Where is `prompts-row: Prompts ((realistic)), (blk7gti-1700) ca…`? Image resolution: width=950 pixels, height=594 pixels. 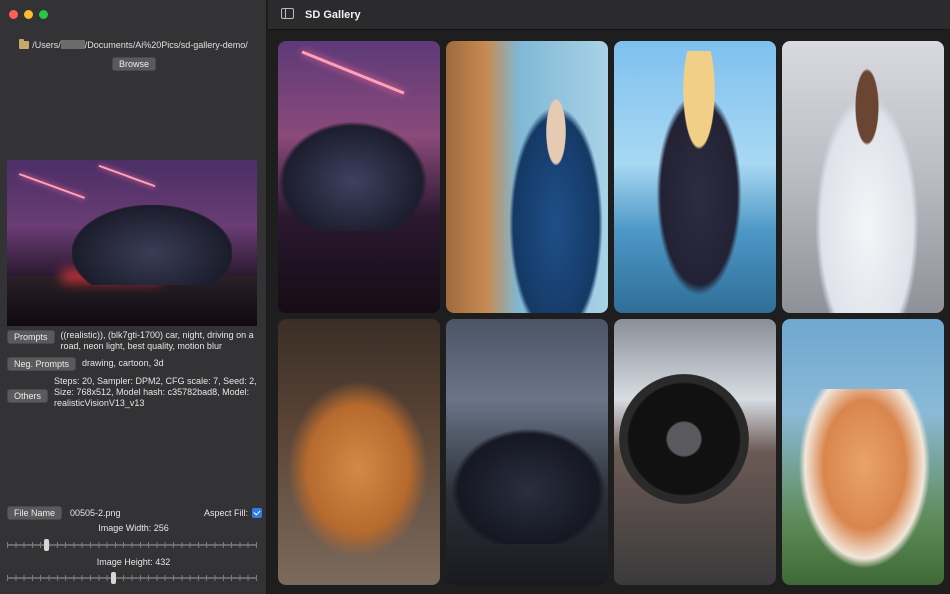
prompts-row: Prompts ((realistic)), (blk7gti-1700) ca… is located at coordinates (134, 341).